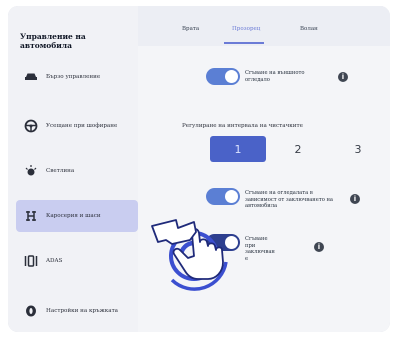  Describe the element at coordinates (77, 261) in the screenshot. I see `sidebar-item-adas: ADAS` at that location.